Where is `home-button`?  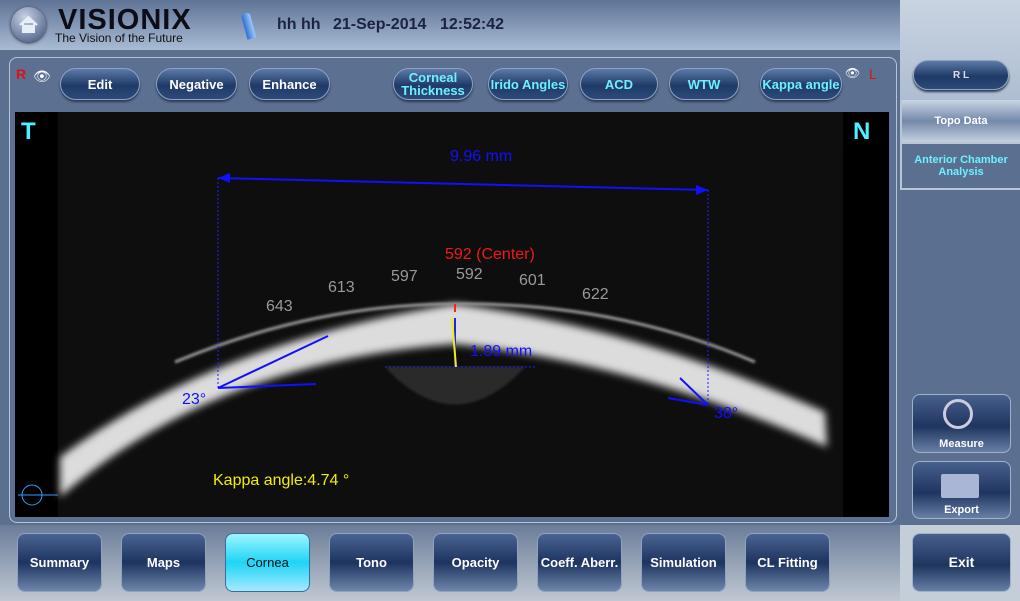 home-button is located at coordinates (28, 24).